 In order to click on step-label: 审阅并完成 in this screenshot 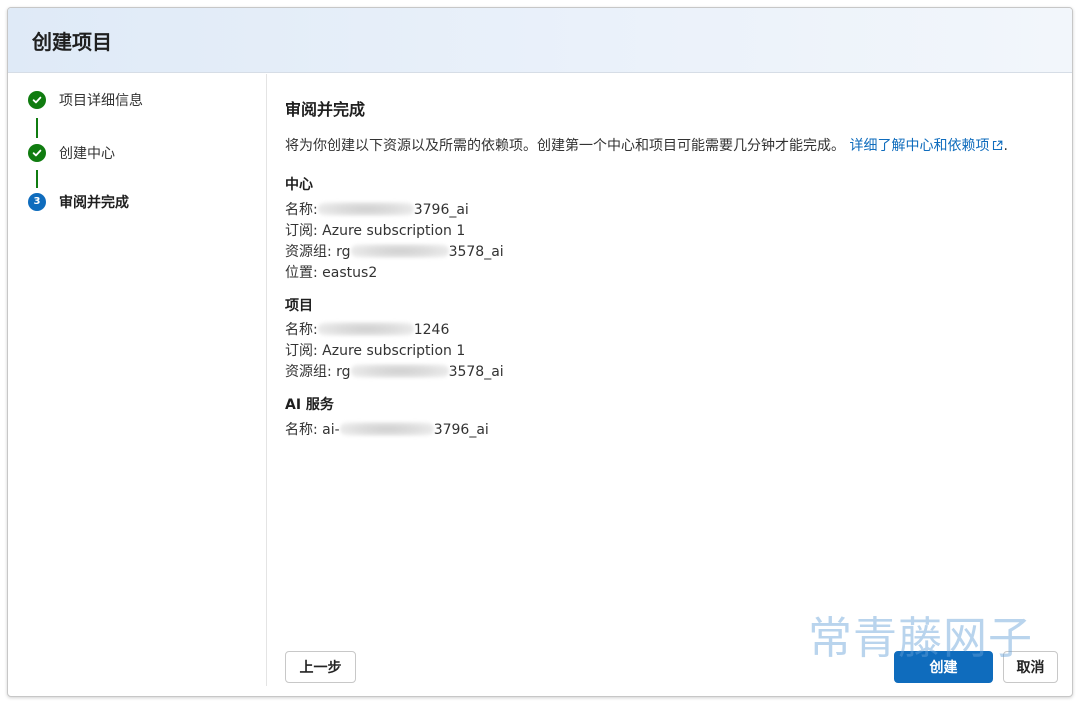, I will do `click(94, 203)`.